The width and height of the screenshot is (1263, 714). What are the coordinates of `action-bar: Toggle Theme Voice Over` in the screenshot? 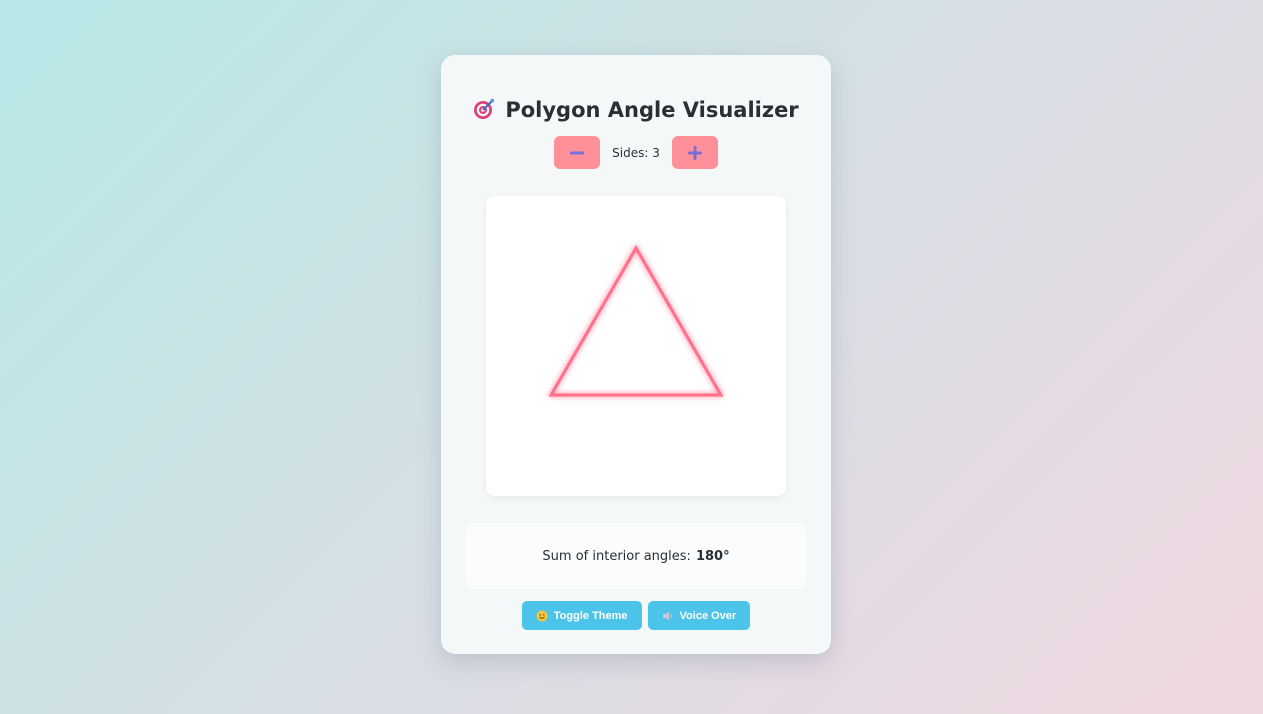 It's located at (636, 615).